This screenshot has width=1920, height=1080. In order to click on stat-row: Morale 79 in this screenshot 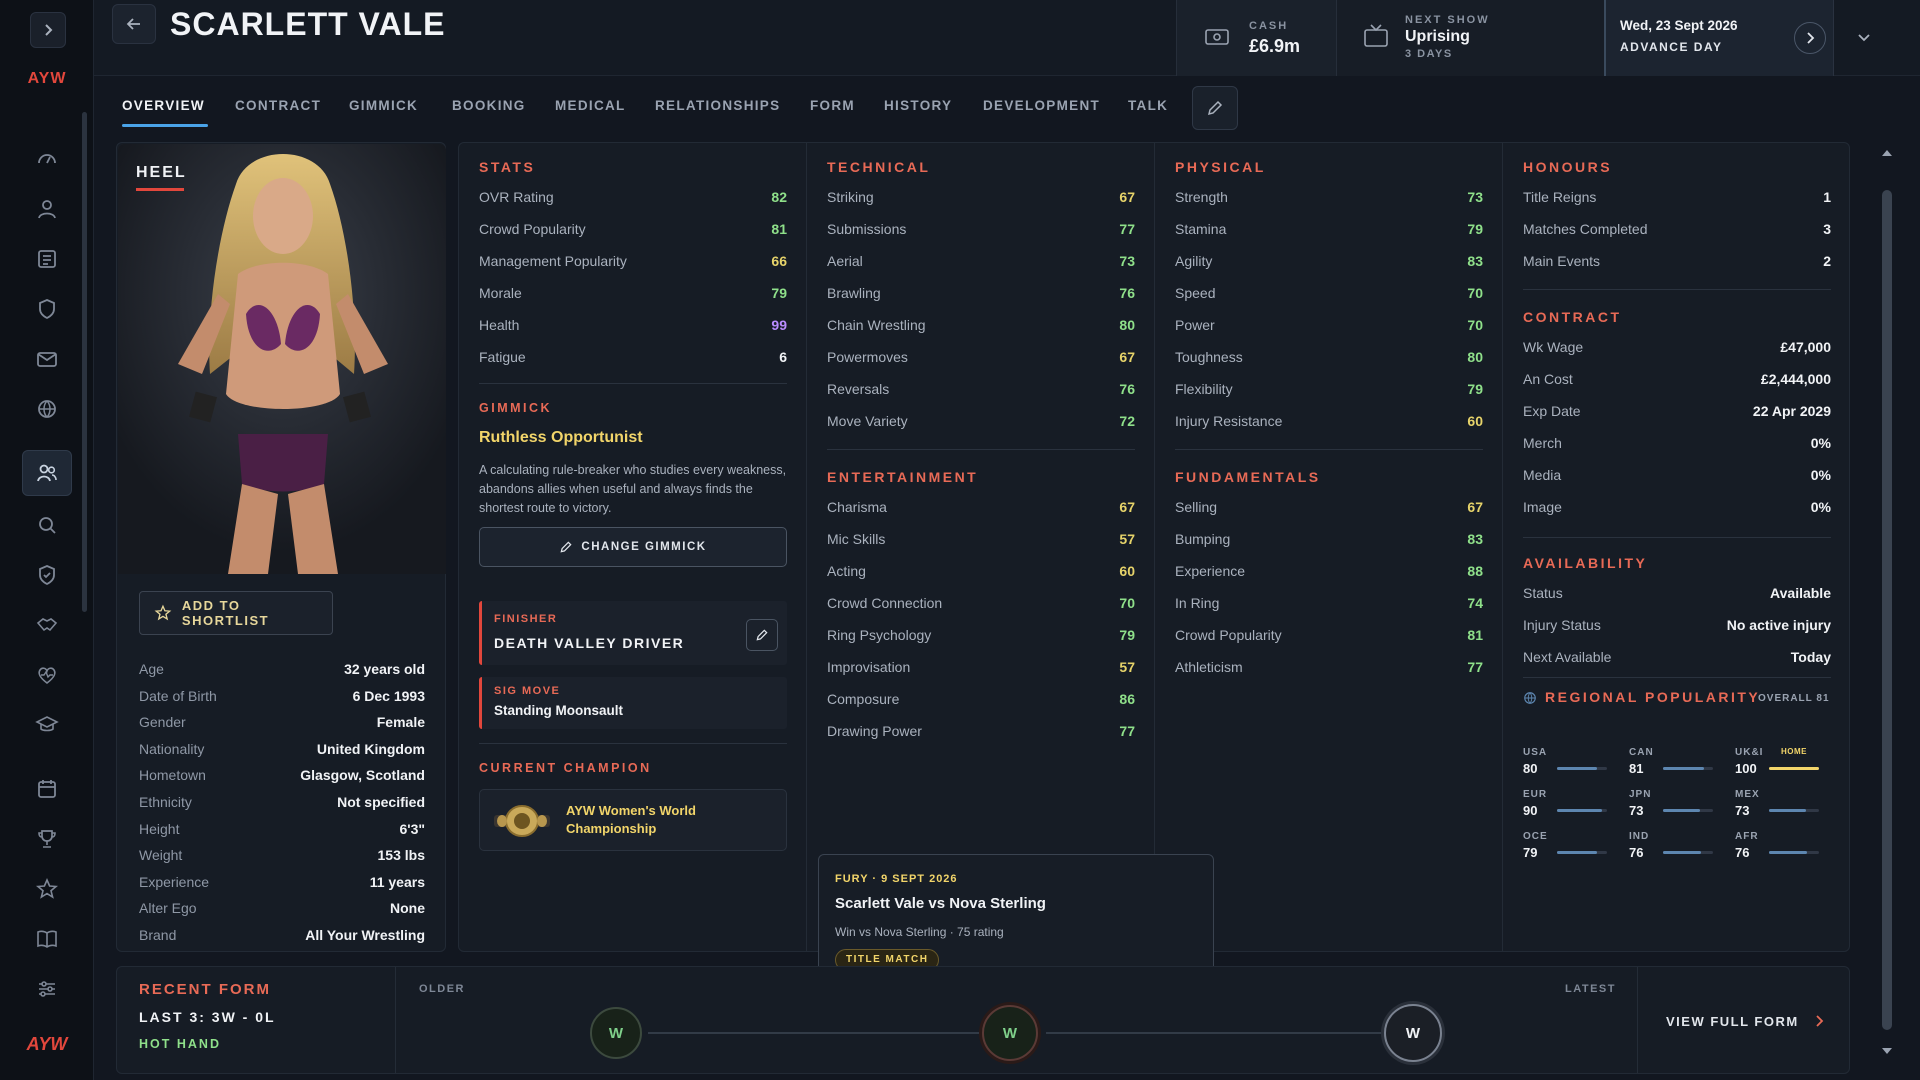, I will do `click(633, 297)`.